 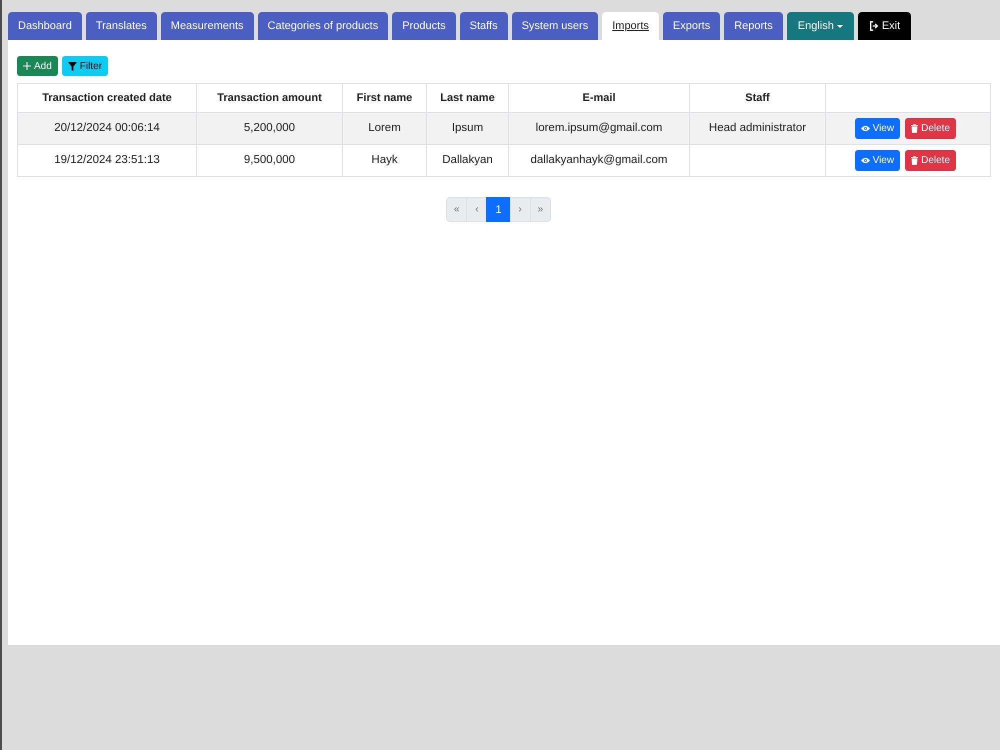 I want to click on table-cell: Head administrator, so click(x=757, y=128).